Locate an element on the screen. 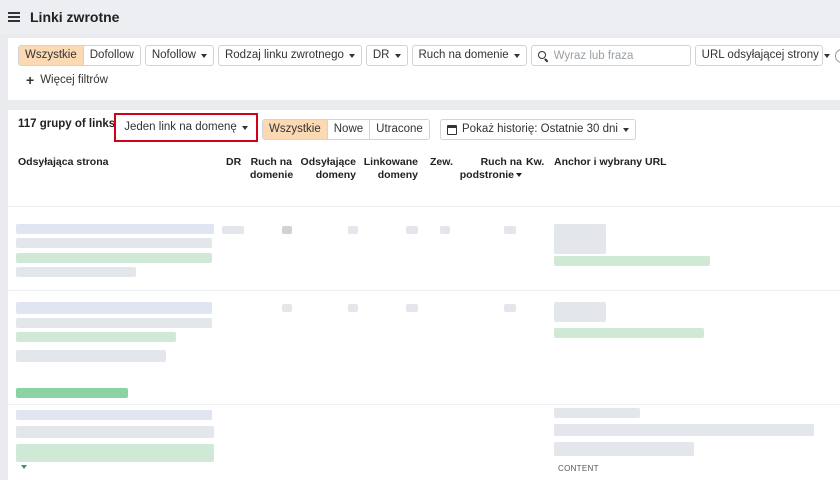  row2-anchor-blur is located at coordinates (580, 312).